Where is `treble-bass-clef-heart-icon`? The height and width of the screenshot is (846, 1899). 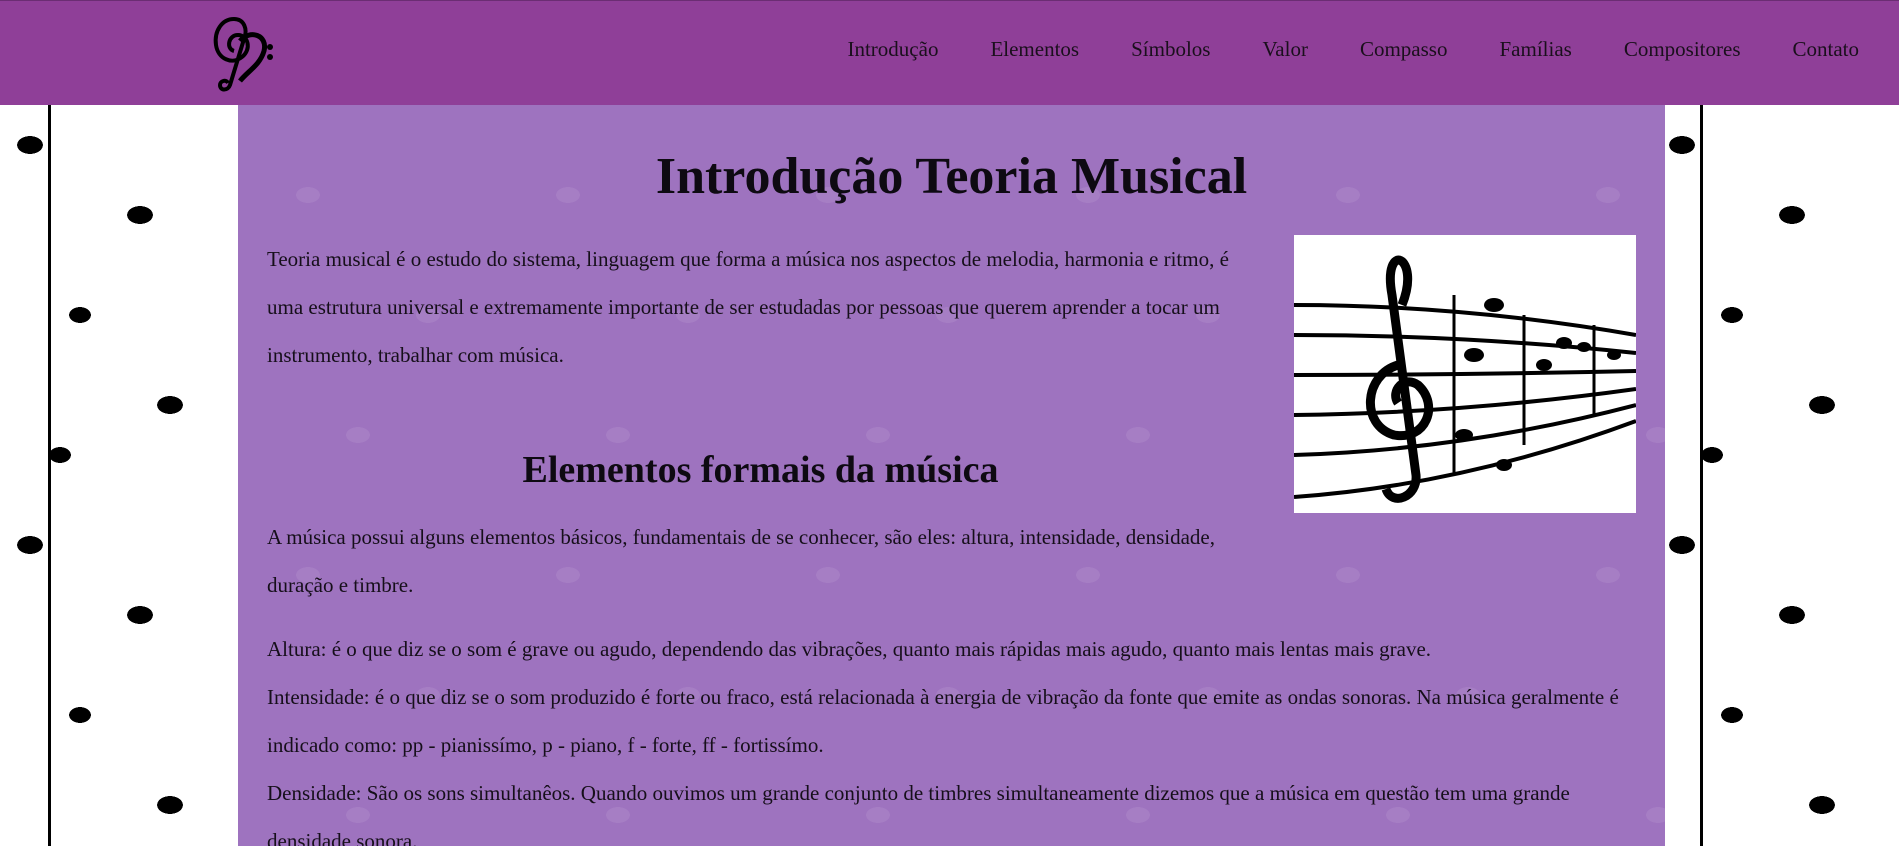 treble-bass-clef-heart-icon is located at coordinates (240, 54).